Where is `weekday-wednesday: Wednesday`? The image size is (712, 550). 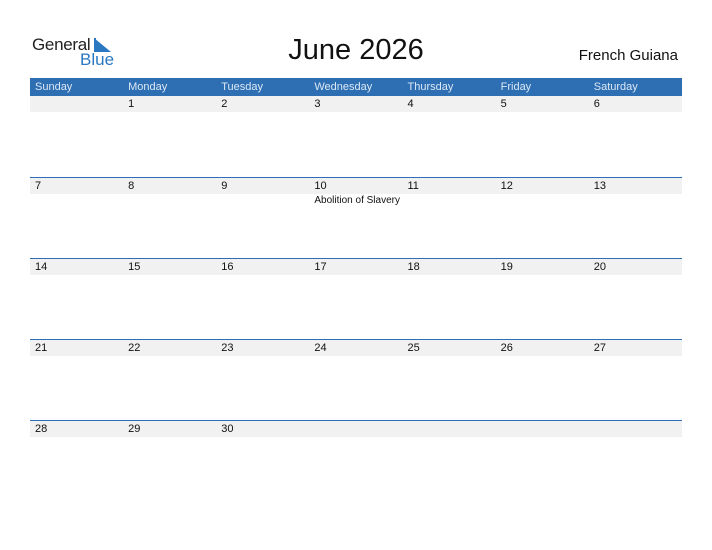 weekday-wednesday: Wednesday is located at coordinates (343, 87).